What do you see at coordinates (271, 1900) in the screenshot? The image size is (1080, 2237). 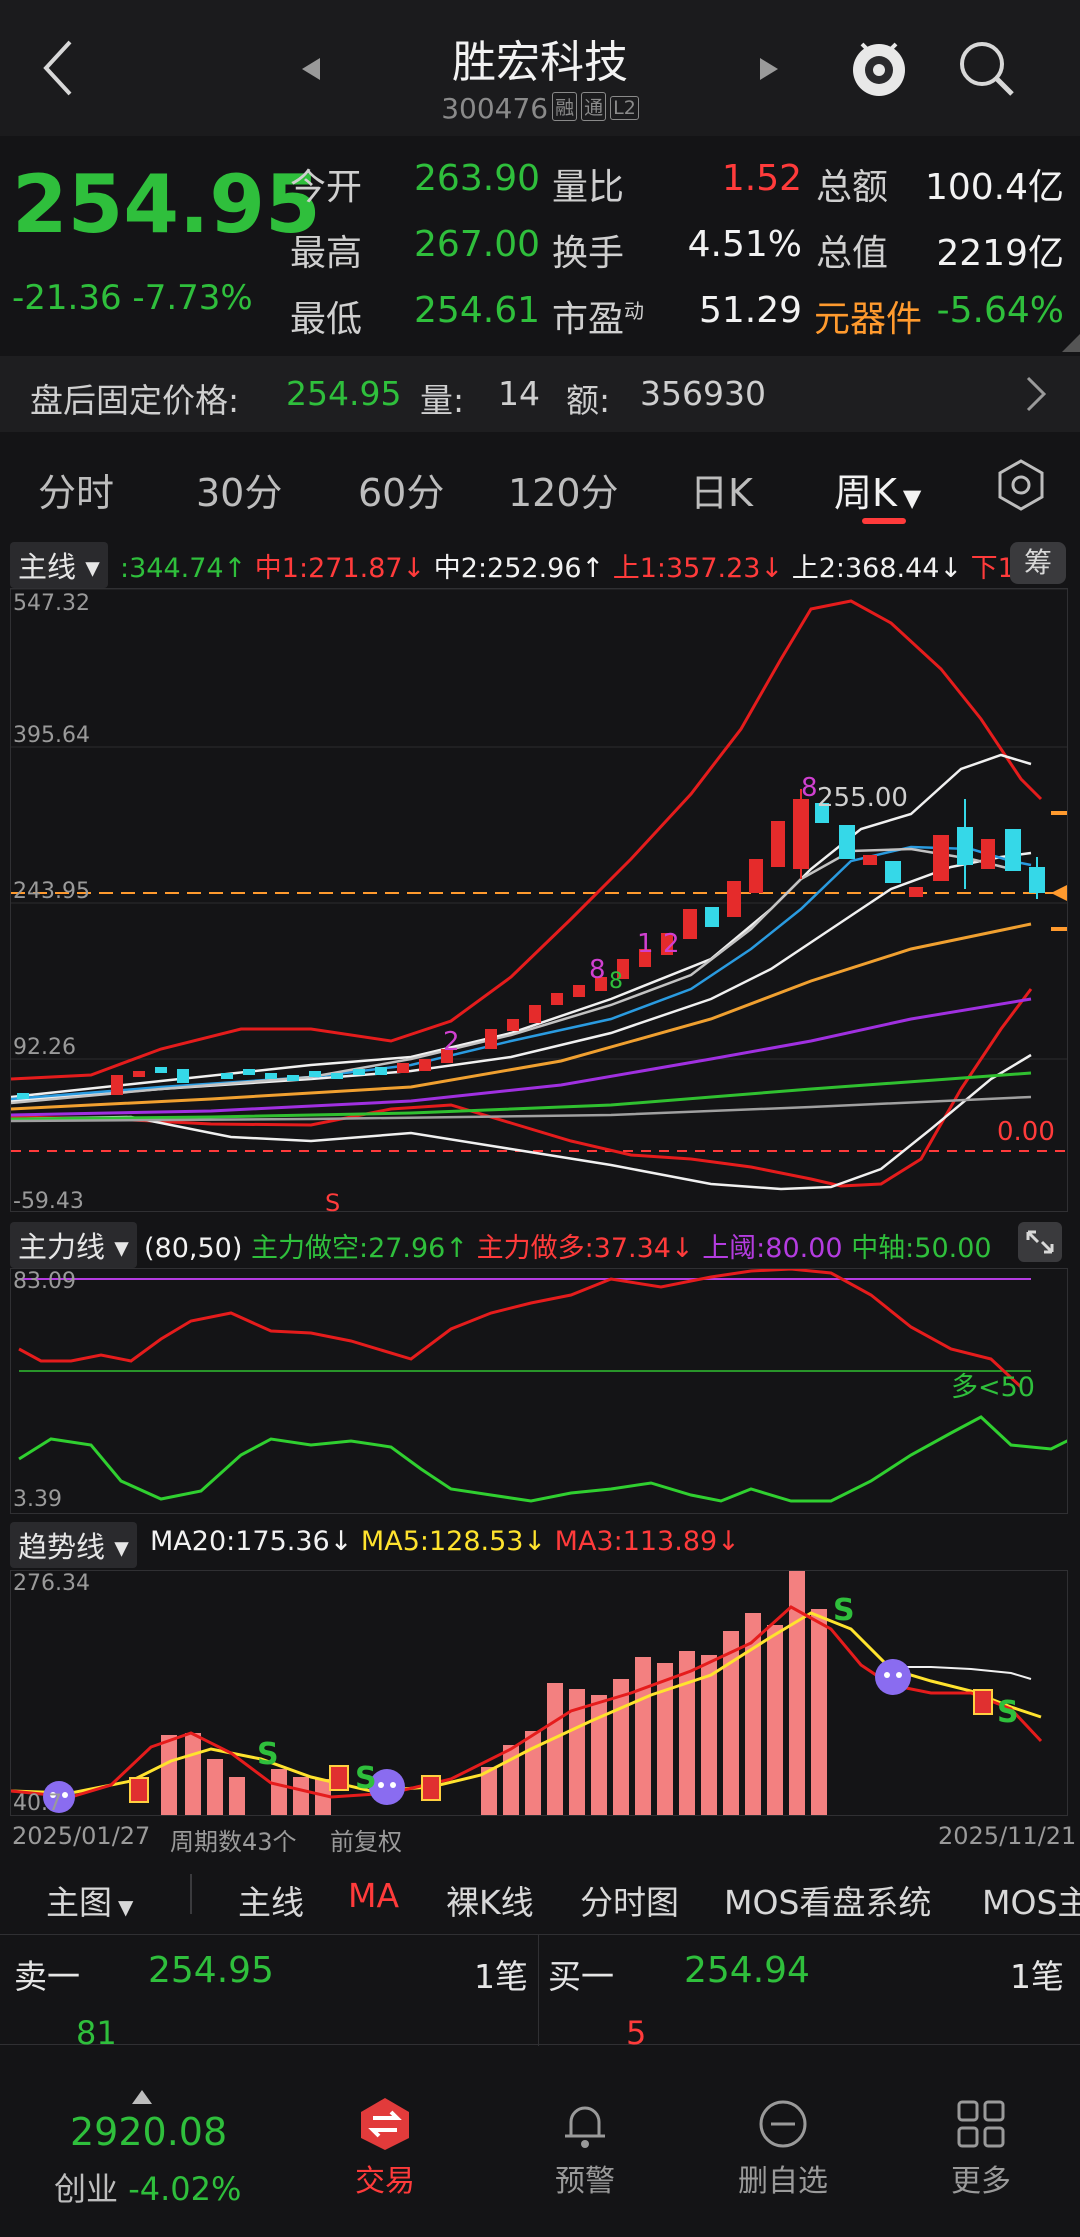 I see `tab-mainline: 主线` at bounding box center [271, 1900].